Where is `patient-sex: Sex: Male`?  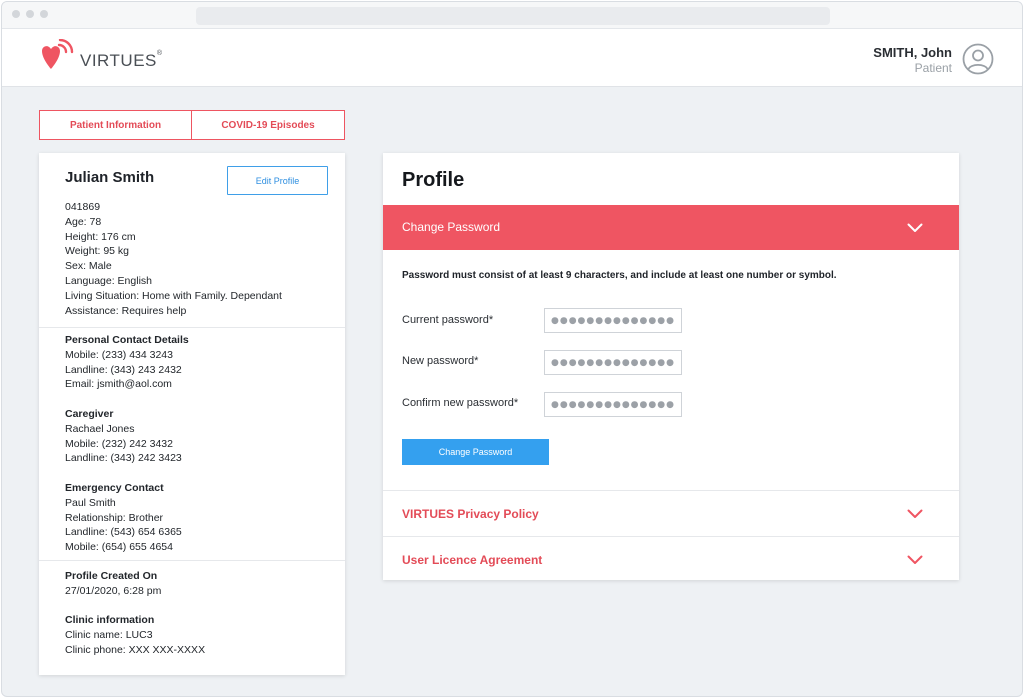 patient-sex: Sex: Male is located at coordinates (88, 266).